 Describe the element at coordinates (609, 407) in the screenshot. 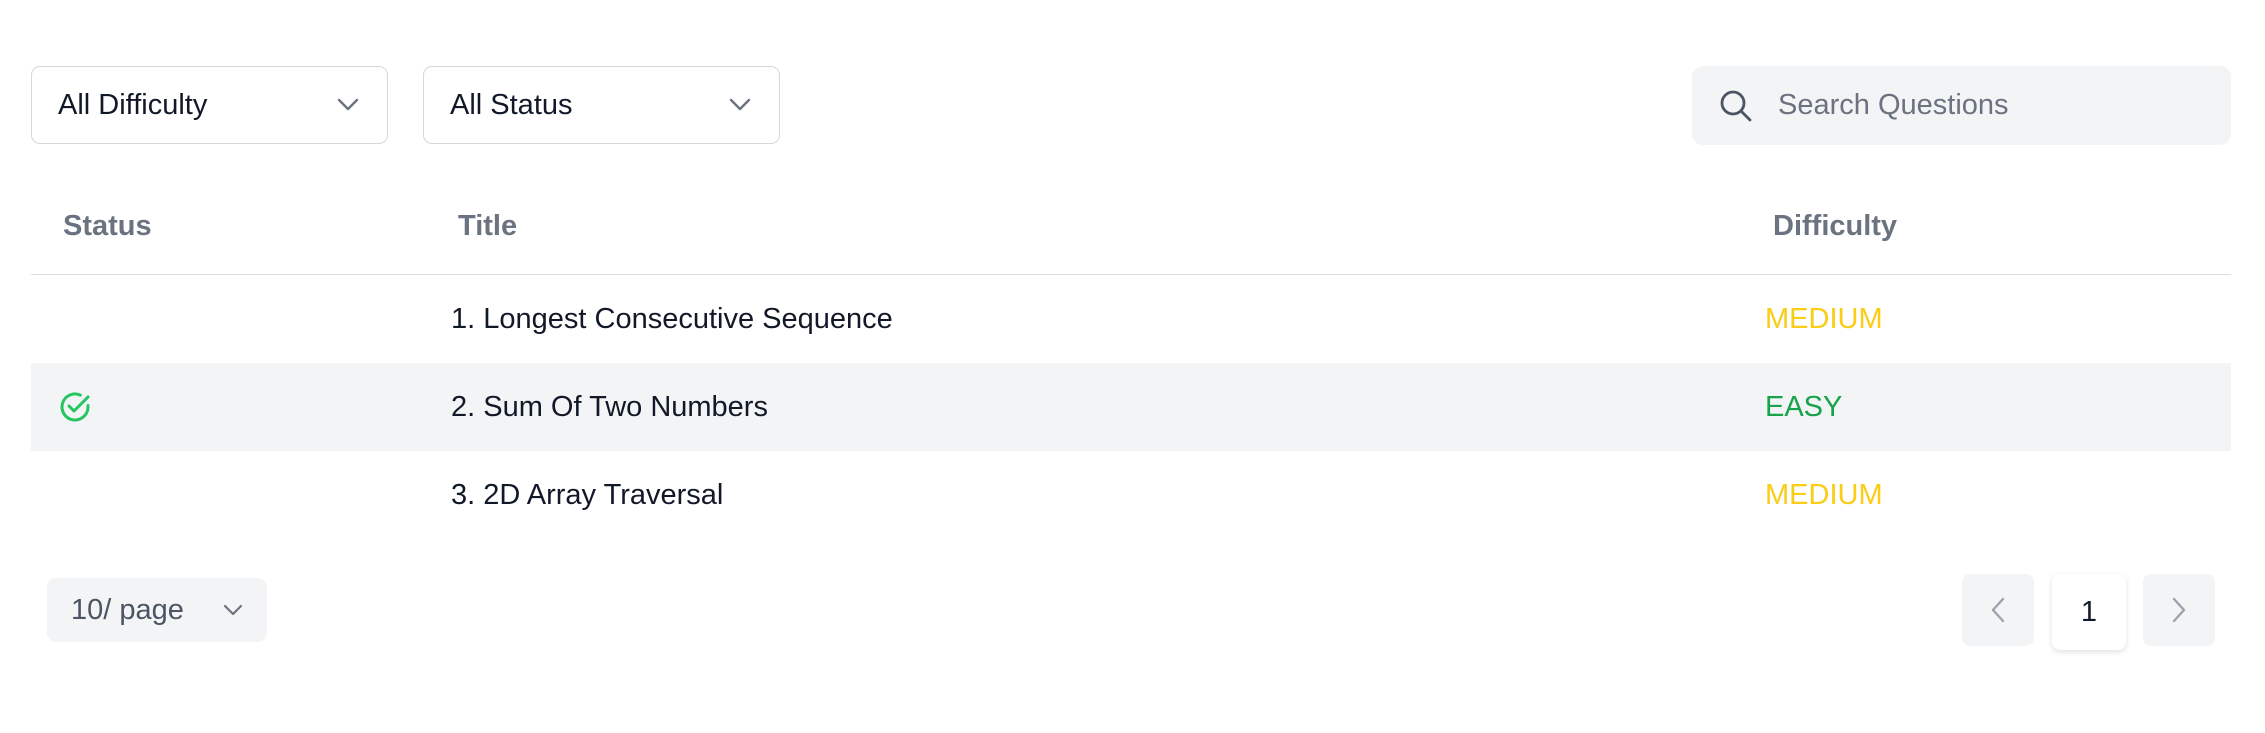

I see `question-title-link: 2. Sum Of Two Numbers` at that location.